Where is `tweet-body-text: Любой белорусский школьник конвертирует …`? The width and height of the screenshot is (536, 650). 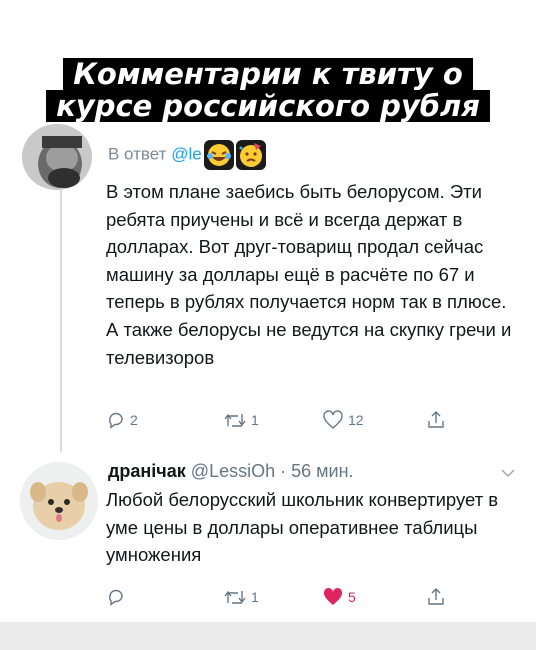 tweet-body-text: Любой белорусский школьник конвертирует … is located at coordinates (302, 527).